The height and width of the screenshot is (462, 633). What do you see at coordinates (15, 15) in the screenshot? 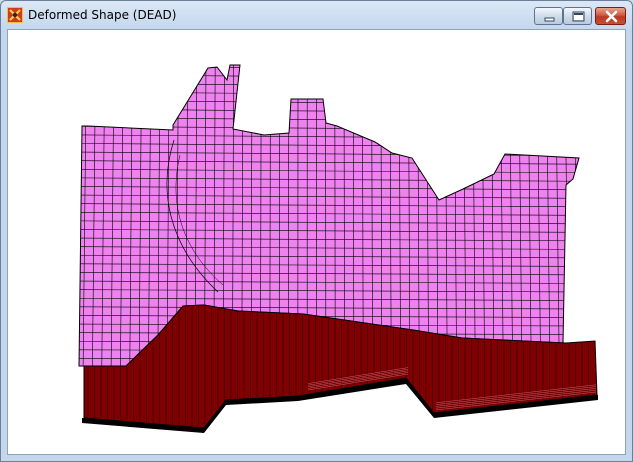
I see `program-logo-icon` at bounding box center [15, 15].